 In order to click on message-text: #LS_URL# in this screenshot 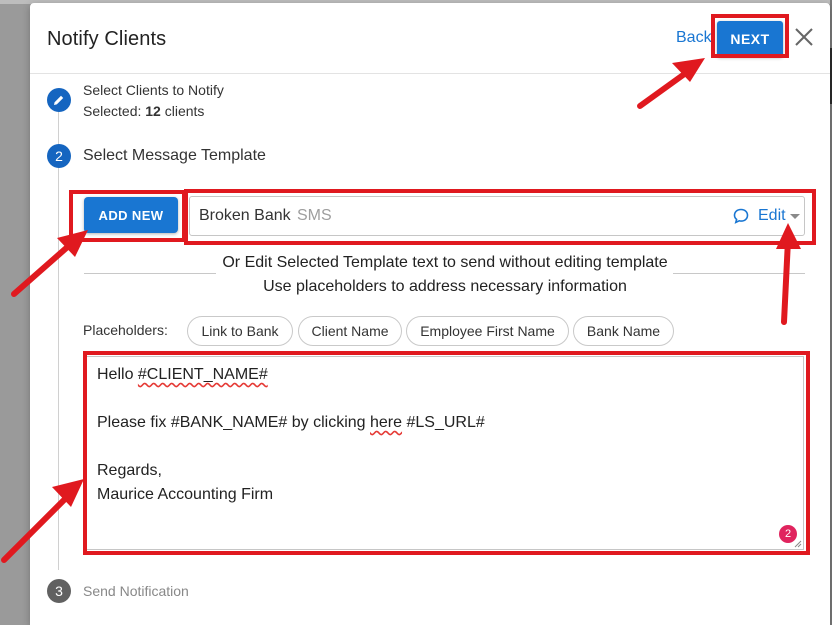, I will do `click(443, 422)`.